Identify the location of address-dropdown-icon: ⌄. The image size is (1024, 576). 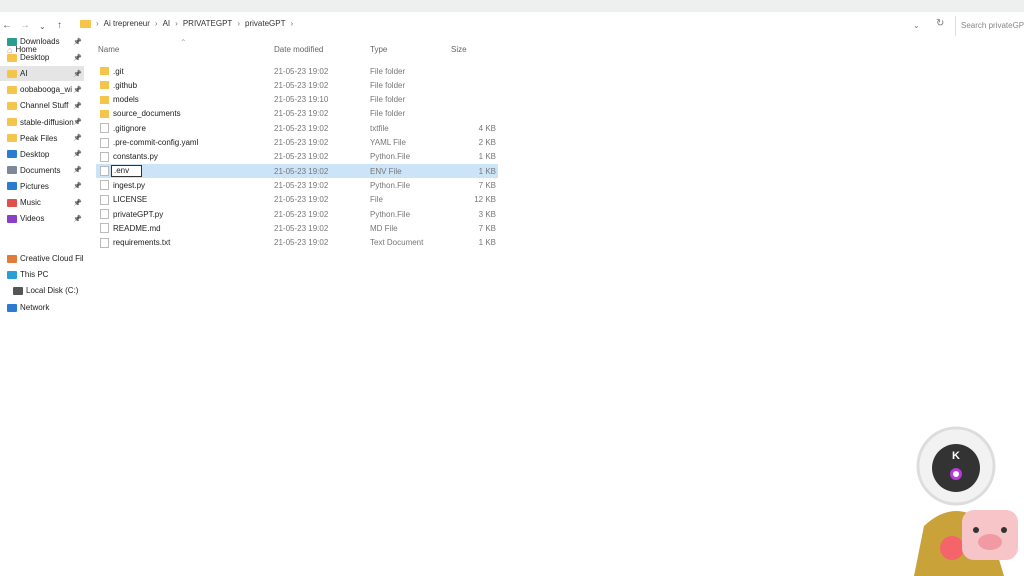
(916, 25).